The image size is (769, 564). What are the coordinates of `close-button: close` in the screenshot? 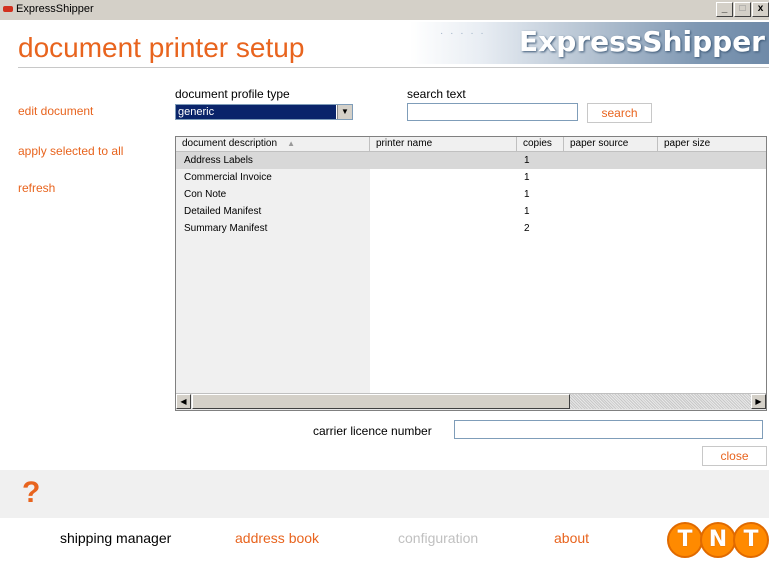 It's located at (734, 456).